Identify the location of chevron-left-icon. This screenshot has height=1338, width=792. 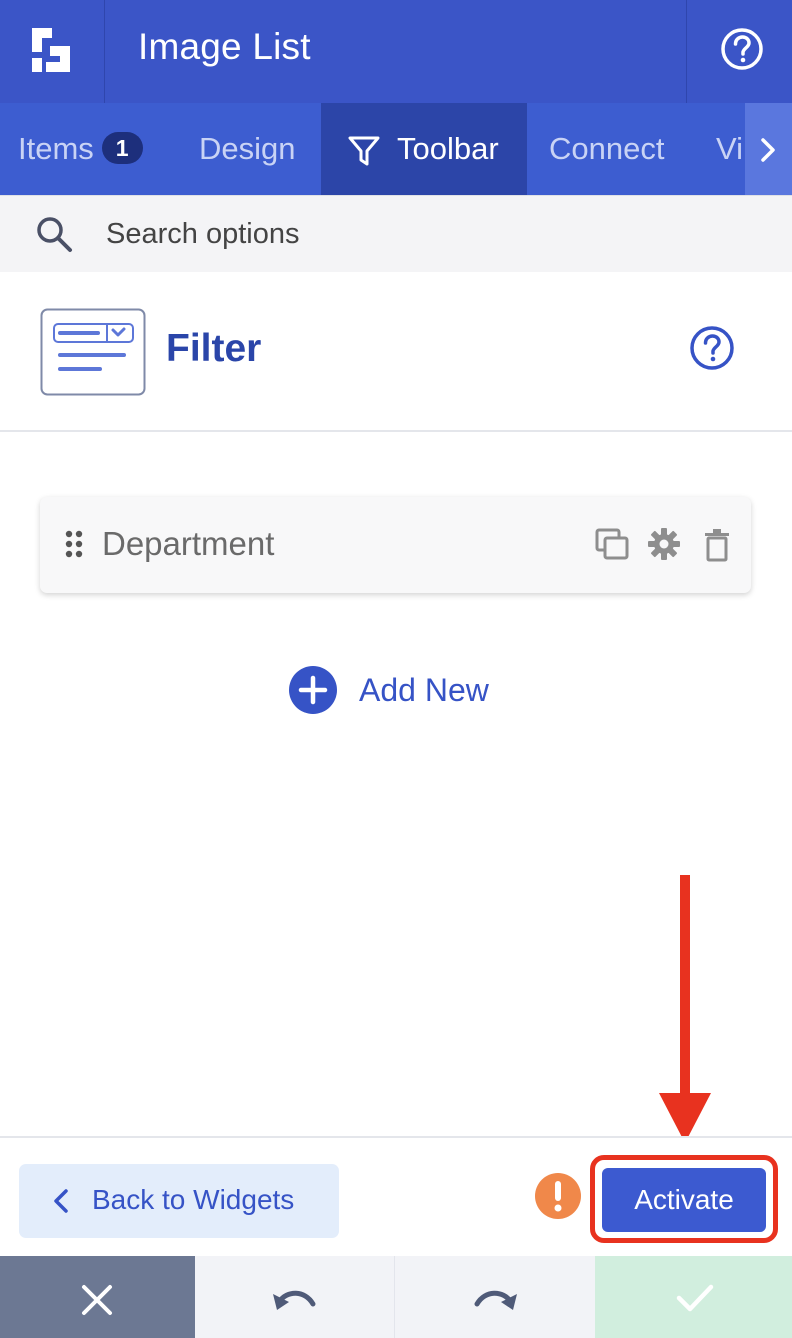
(61, 1201).